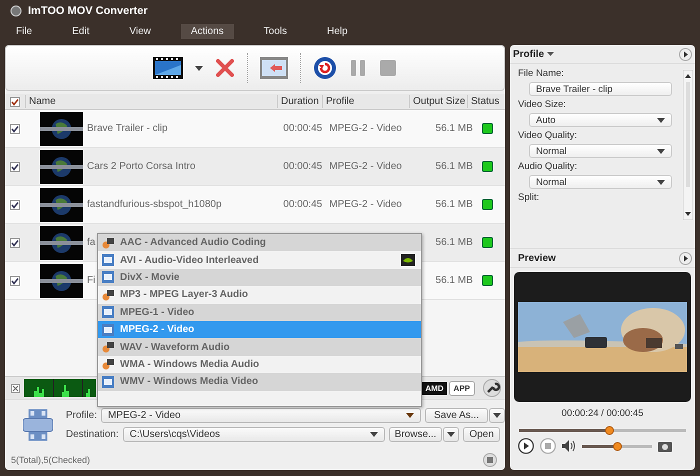  I want to click on field-label: Split:, so click(529, 197).